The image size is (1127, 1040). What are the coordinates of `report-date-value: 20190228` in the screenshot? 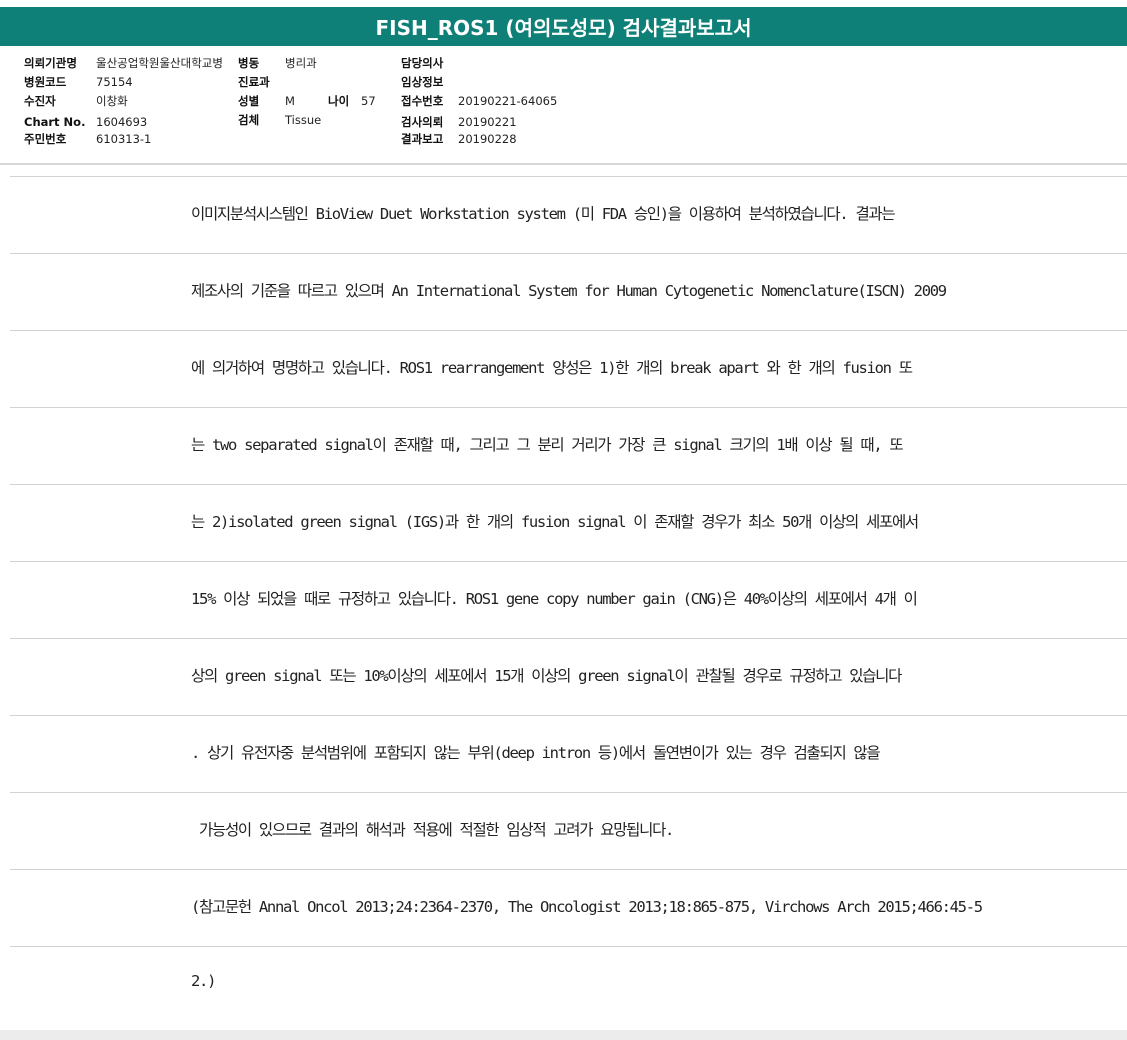 It's located at (487, 139).